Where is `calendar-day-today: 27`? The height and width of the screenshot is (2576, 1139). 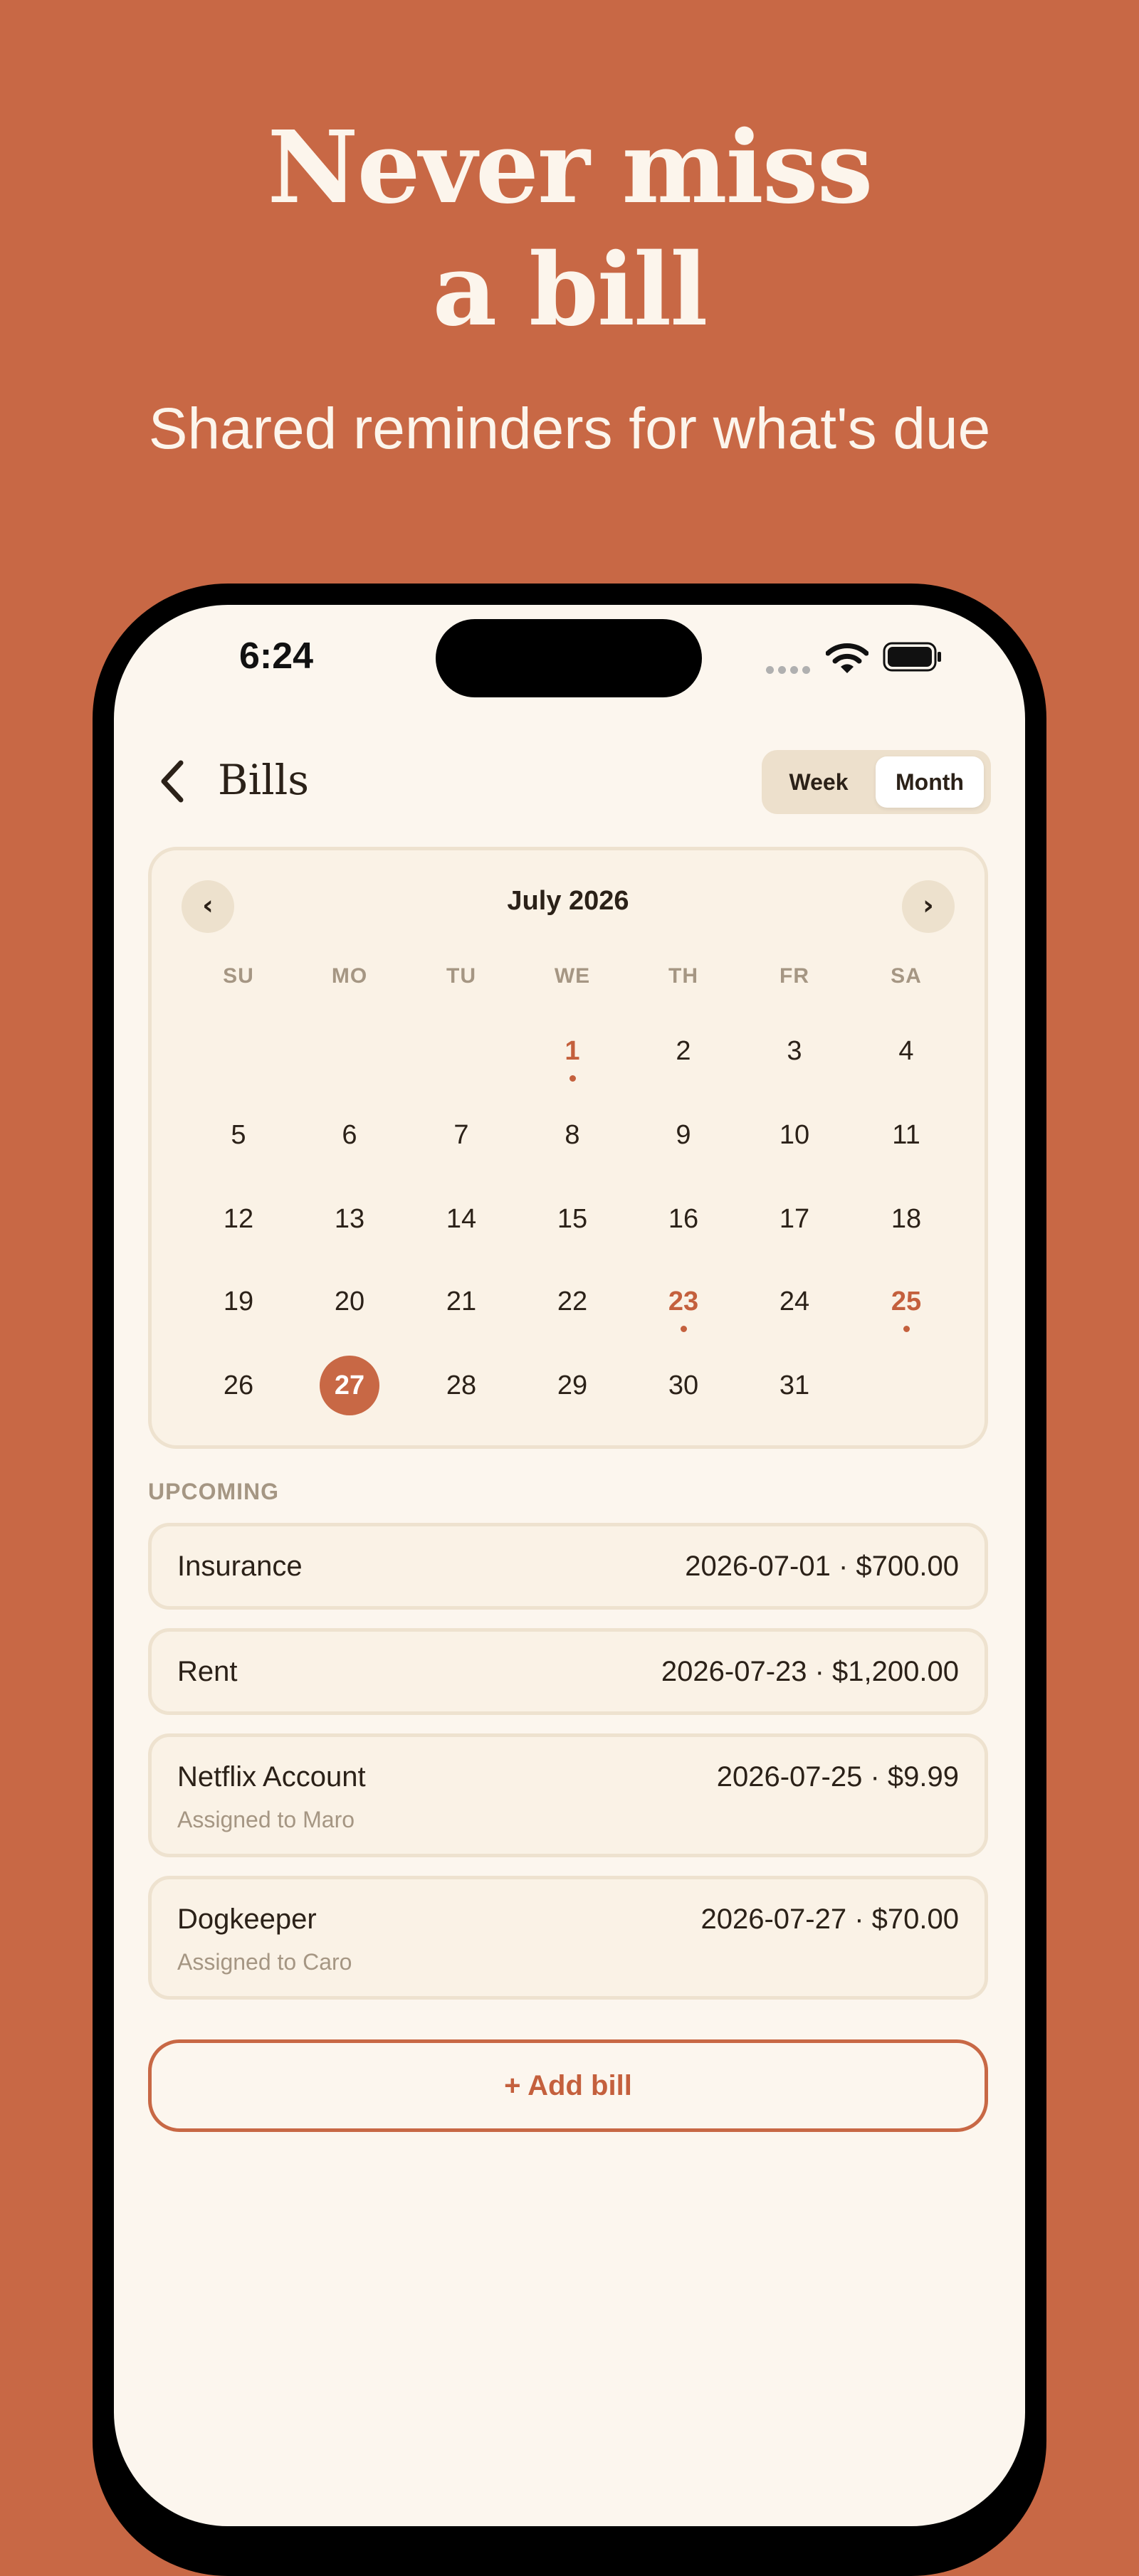
calendar-day-today: 27 is located at coordinates (349, 1385).